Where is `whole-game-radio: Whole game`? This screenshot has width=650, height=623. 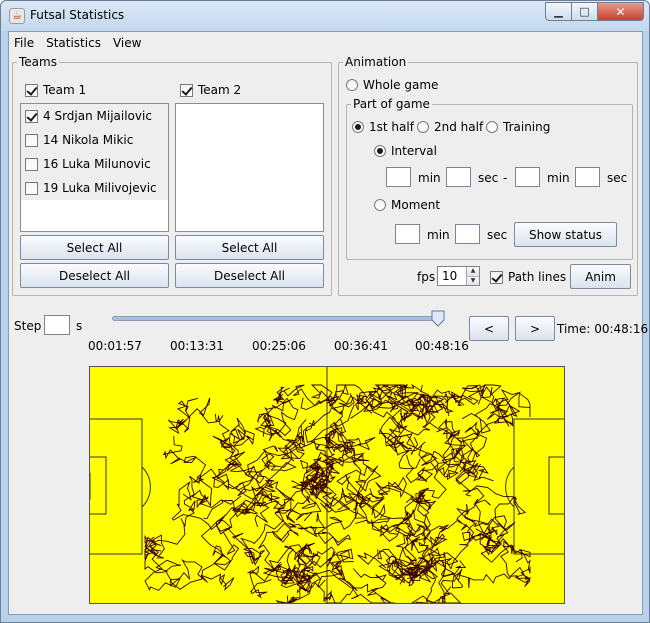 whole-game-radio: Whole game is located at coordinates (392, 85).